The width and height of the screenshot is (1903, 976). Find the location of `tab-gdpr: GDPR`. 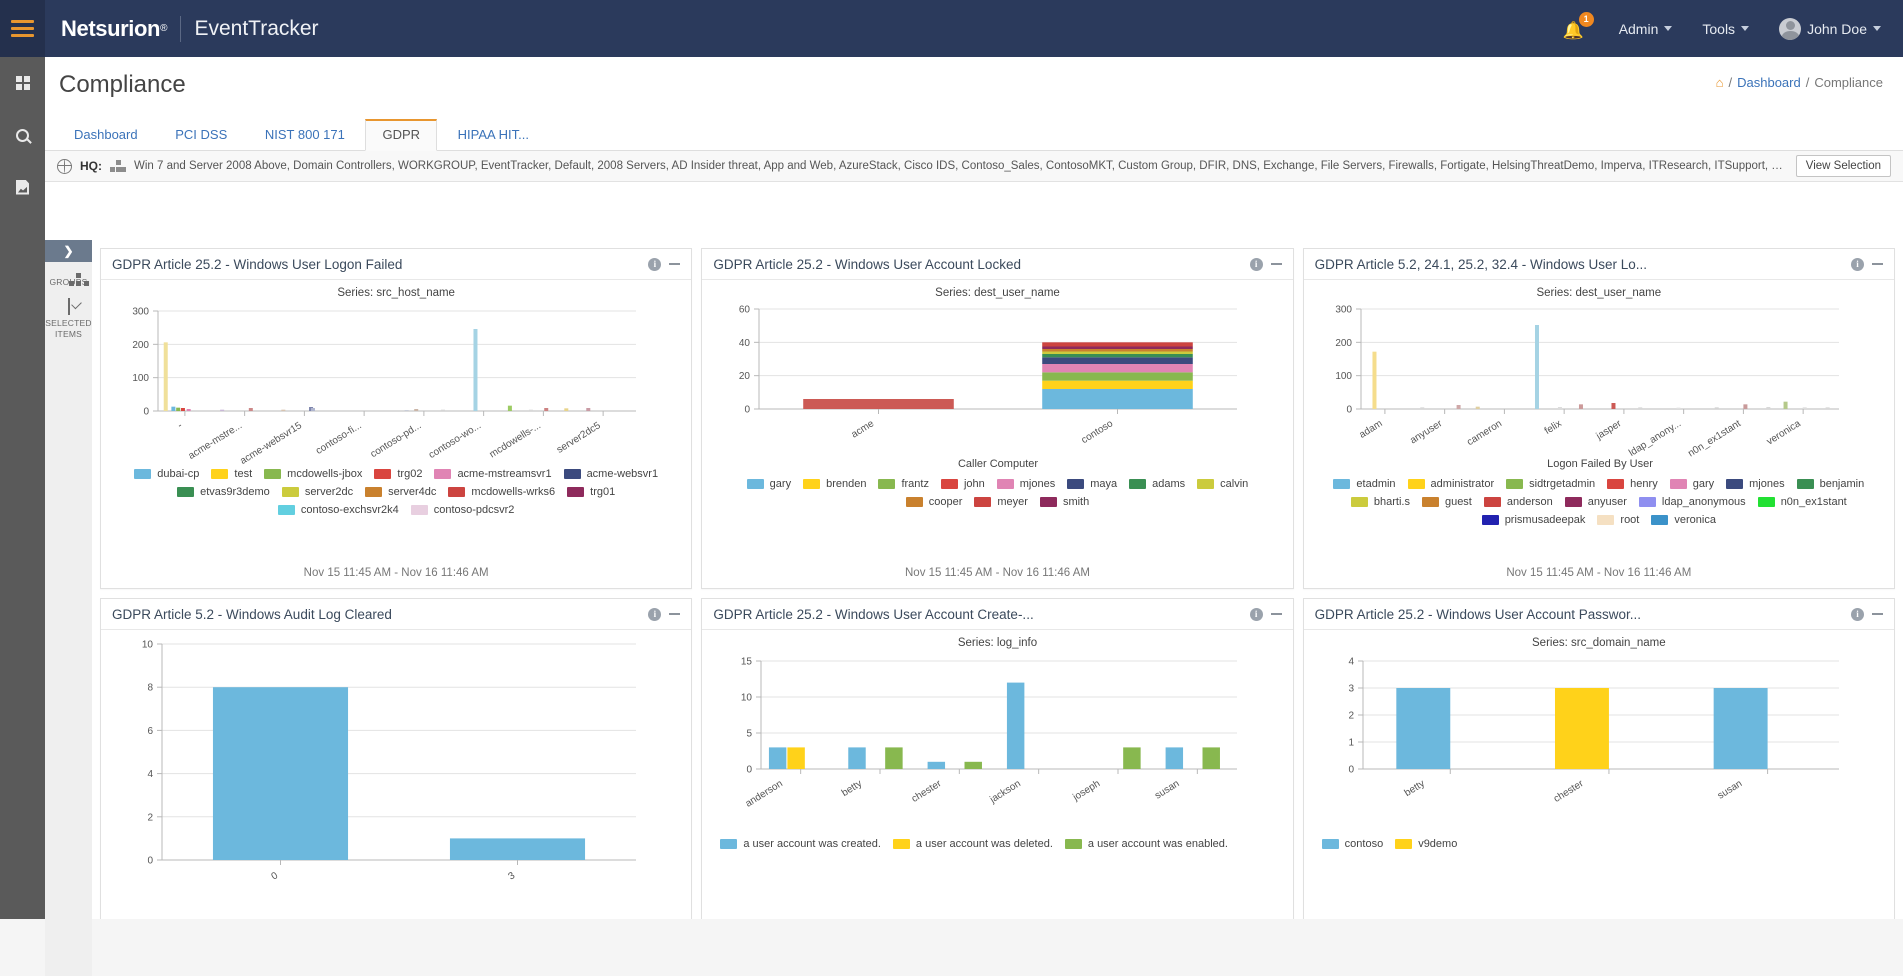

tab-gdpr: GDPR is located at coordinates (401, 135).